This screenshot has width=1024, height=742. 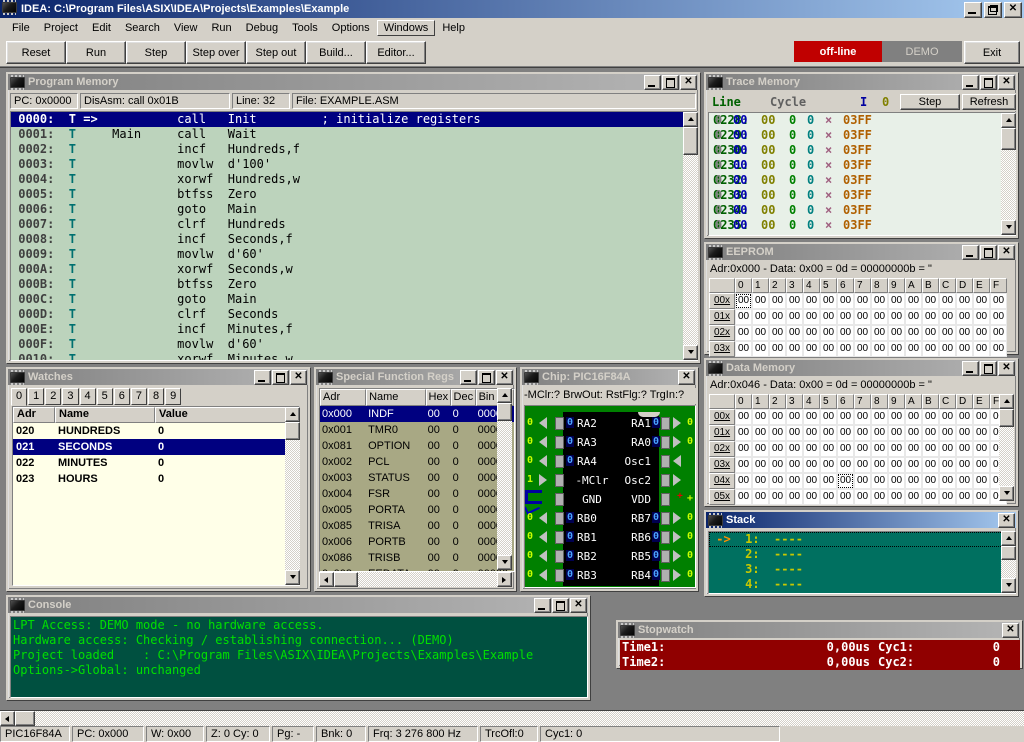 I want to click on program-memory-row: 000C: T goto Main, so click(x=354, y=299).